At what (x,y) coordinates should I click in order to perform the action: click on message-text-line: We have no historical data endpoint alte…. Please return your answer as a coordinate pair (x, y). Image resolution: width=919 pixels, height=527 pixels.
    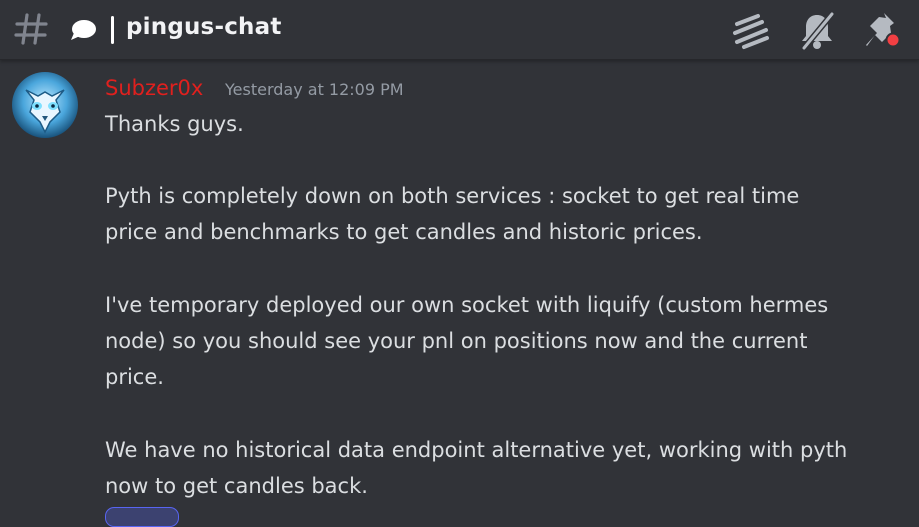
    Looking at the image, I should click on (476, 450).